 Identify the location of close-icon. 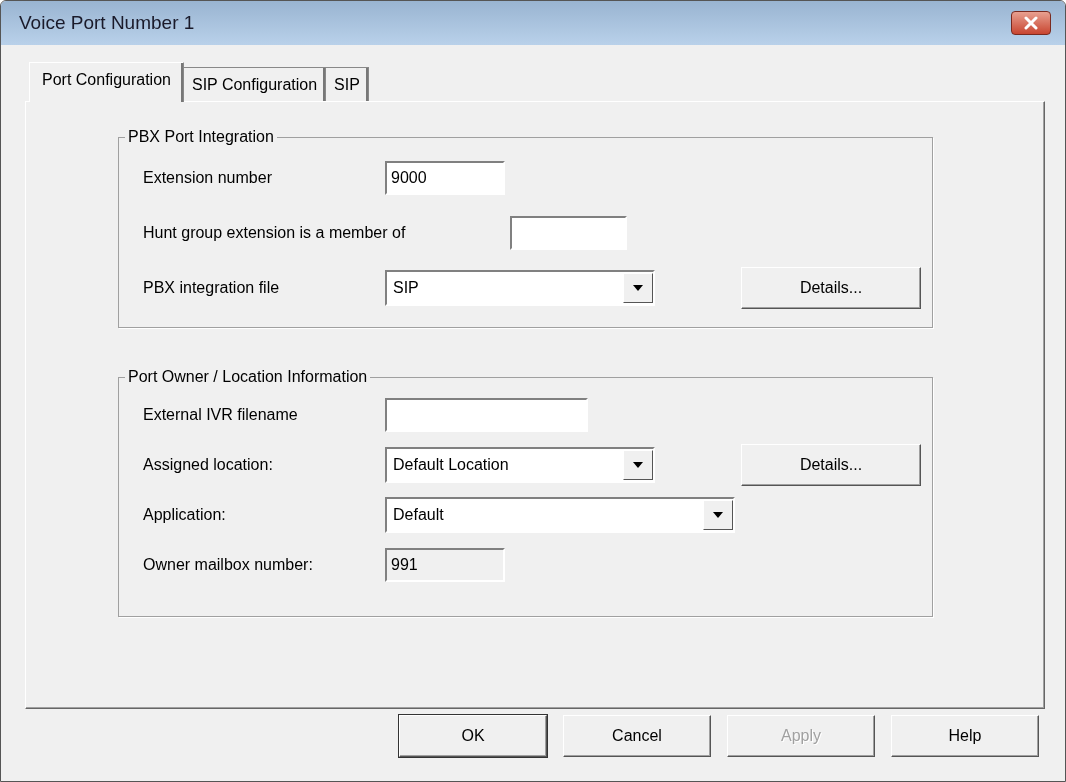
(1031, 23).